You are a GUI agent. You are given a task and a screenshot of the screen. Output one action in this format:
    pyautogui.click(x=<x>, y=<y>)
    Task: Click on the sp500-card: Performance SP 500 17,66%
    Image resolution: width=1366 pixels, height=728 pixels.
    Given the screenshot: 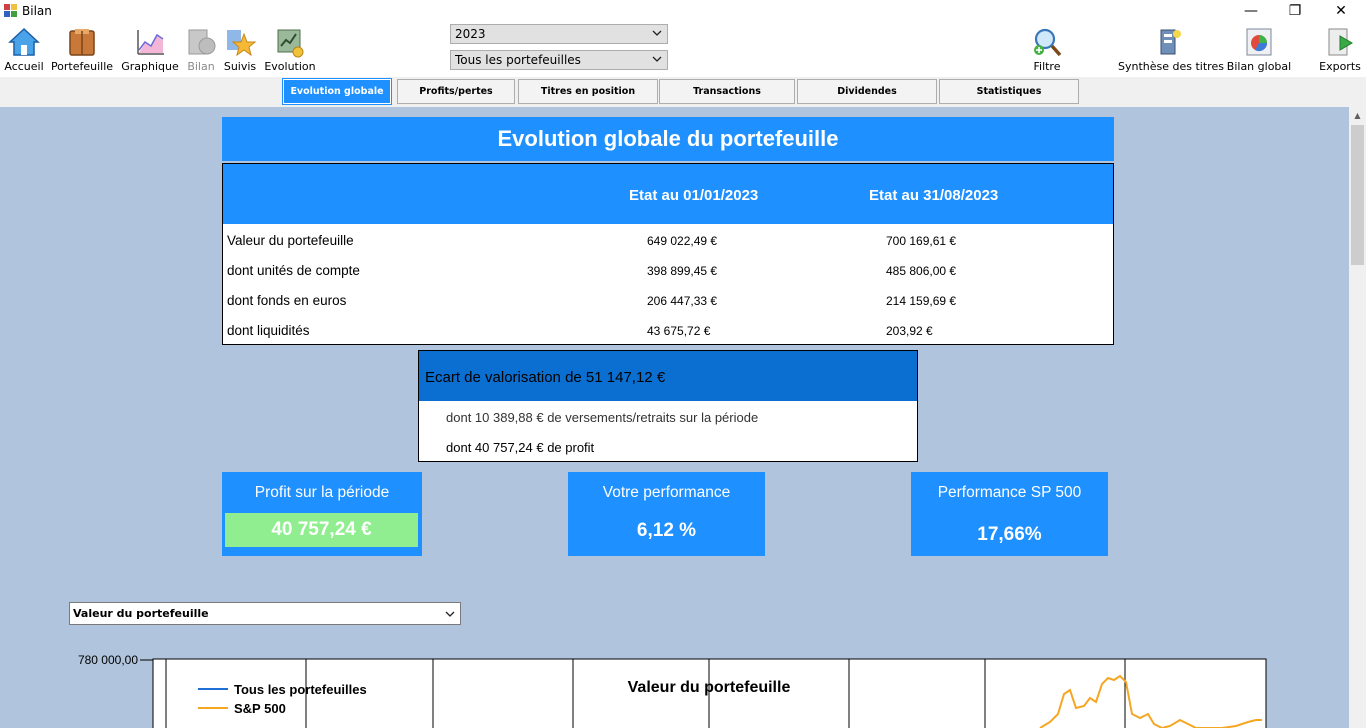 What is the action you would take?
    pyautogui.click(x=1009, y=514)
    